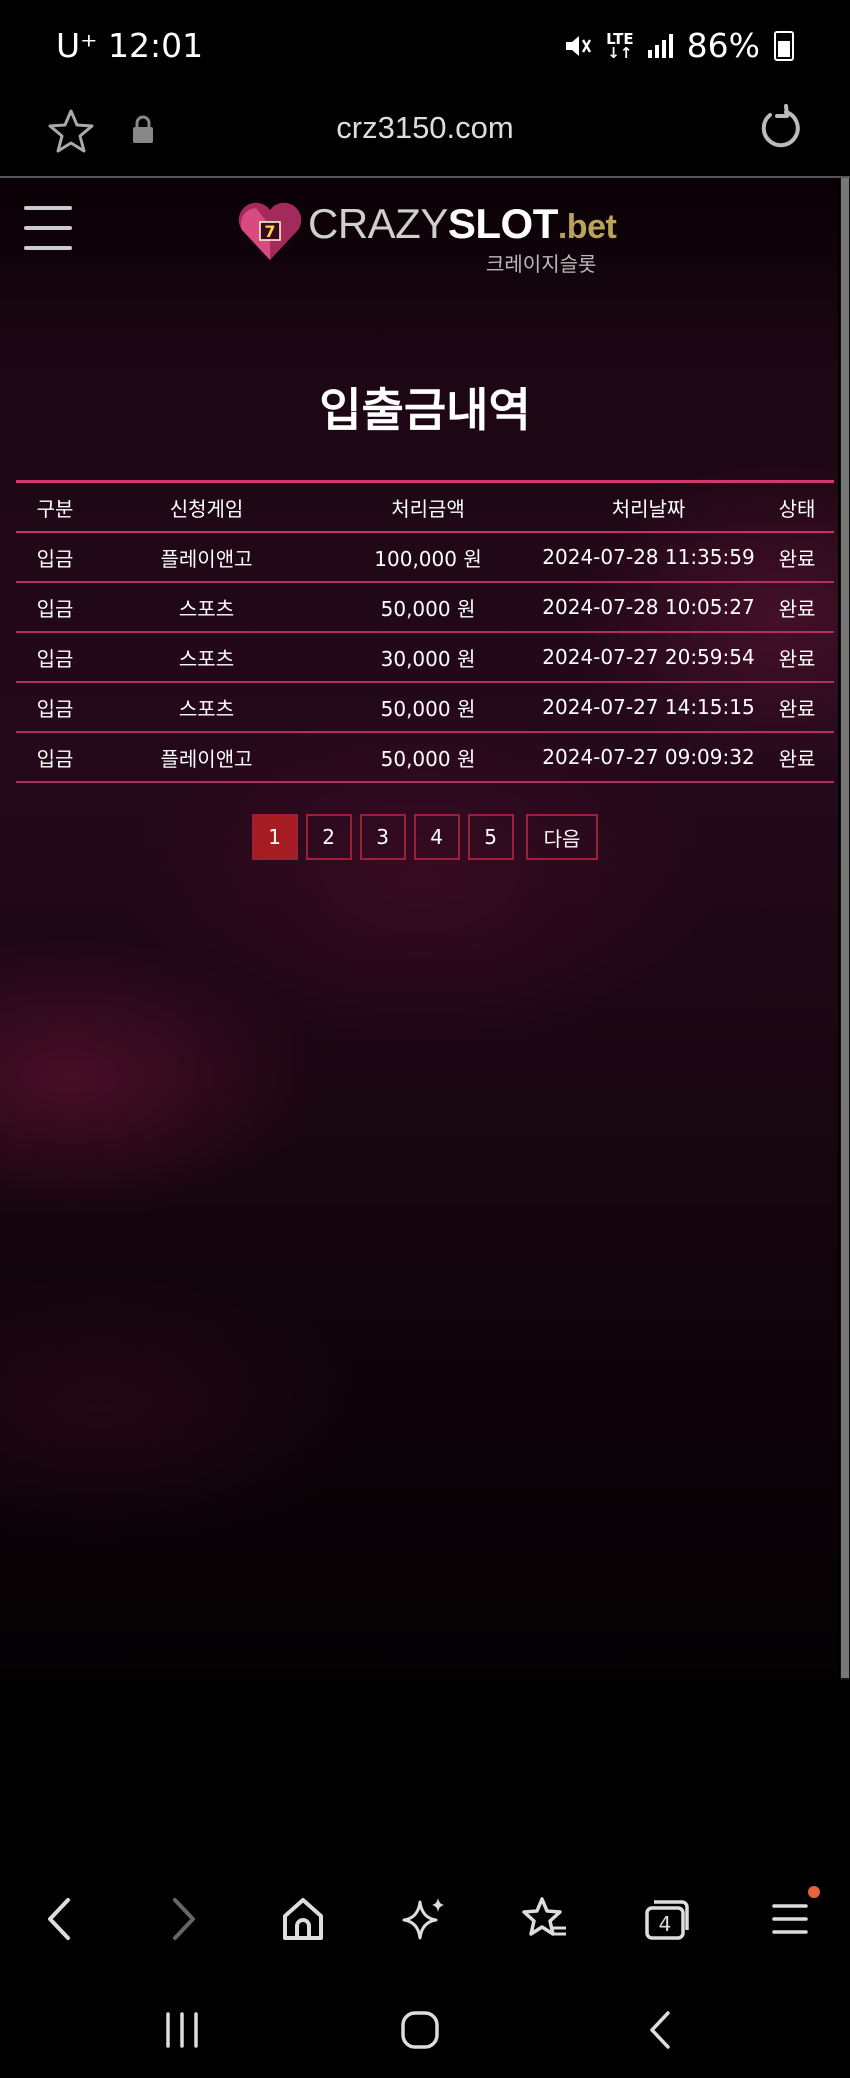 The height and width of the screenshot is (2078, 850). What do you see at coordinates (425, 410) in the screenshot?
I see `page-title: 입출금내역` at bounding box center [425, 410].